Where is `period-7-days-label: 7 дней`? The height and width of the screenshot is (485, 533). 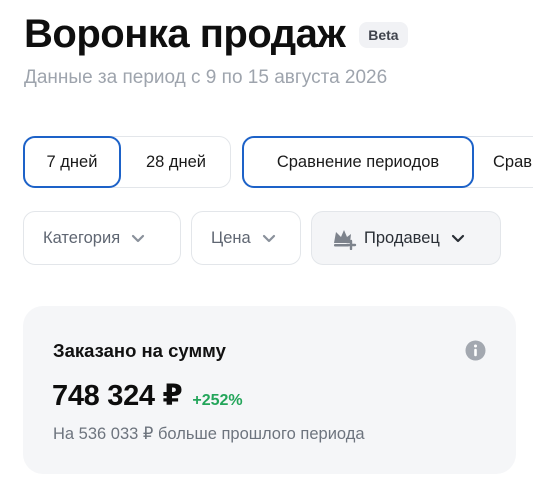 period-7-days-label: 7 дней is located at coordinates (72, 161).